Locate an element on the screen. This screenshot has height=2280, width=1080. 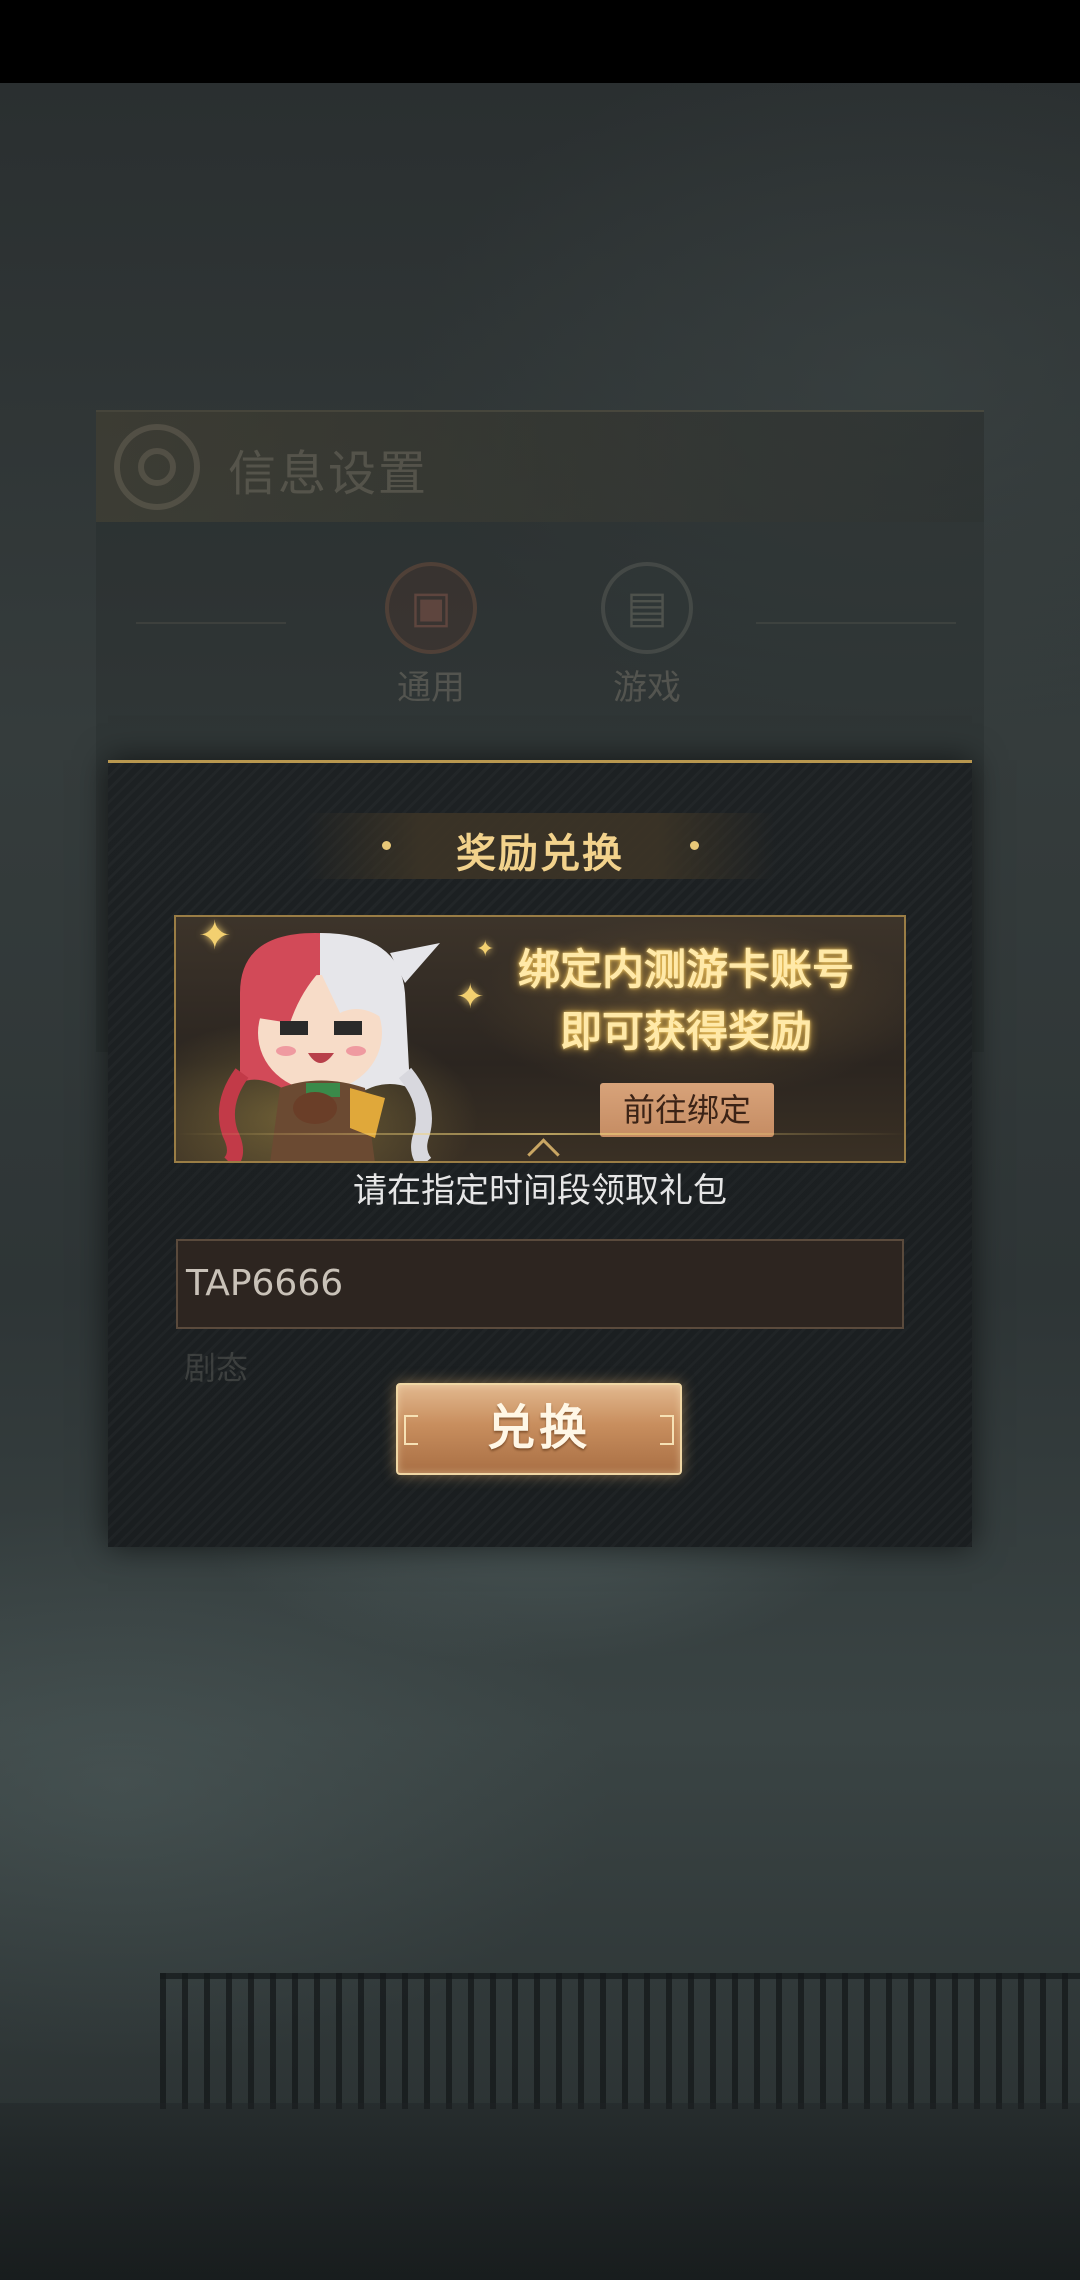
banner-headline-line1: 绑定内测游卡账号 is located at coordinates (685, 969).